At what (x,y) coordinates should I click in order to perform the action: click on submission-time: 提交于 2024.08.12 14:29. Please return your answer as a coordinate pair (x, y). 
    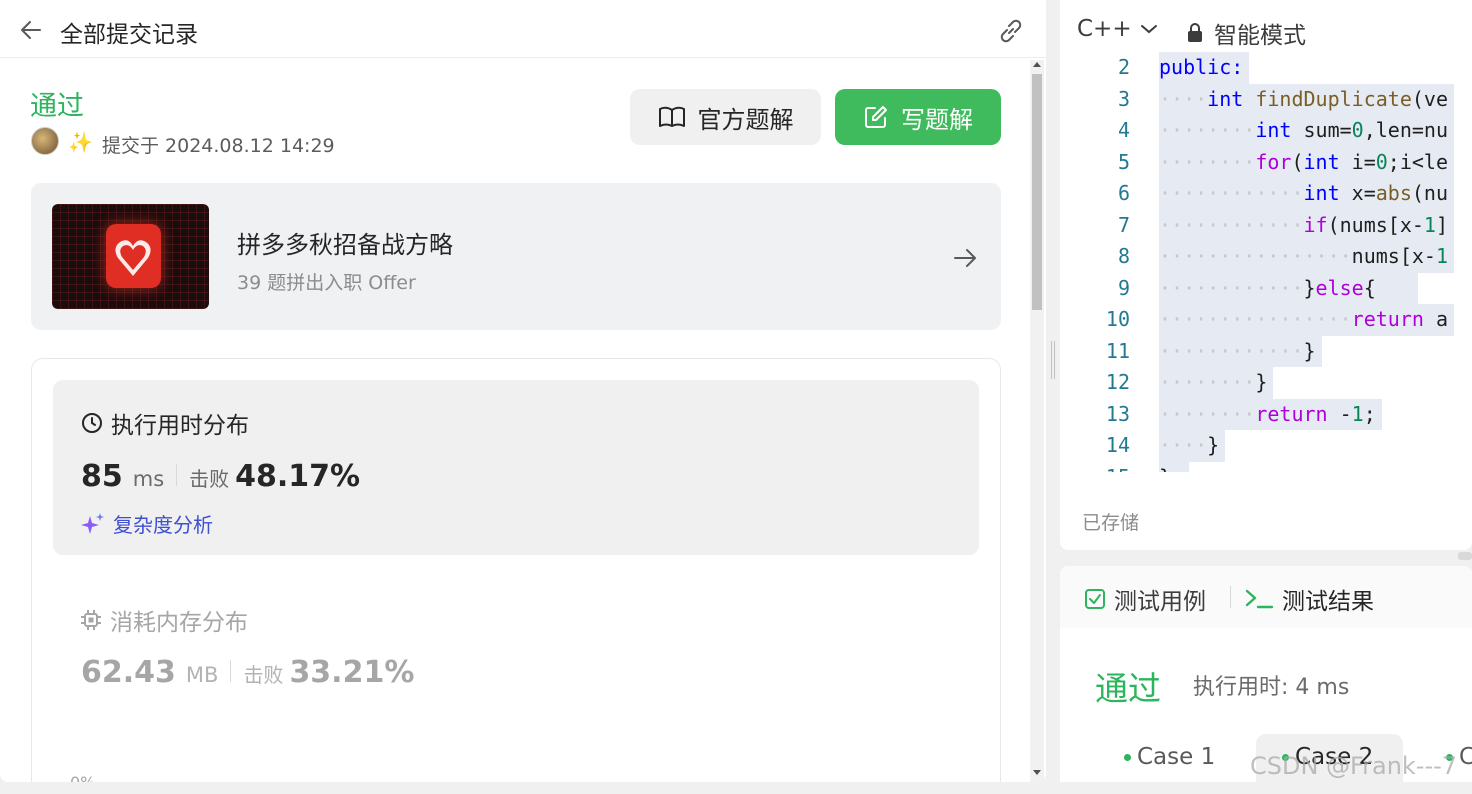
    Looking at the image, I should click on (218, 146).